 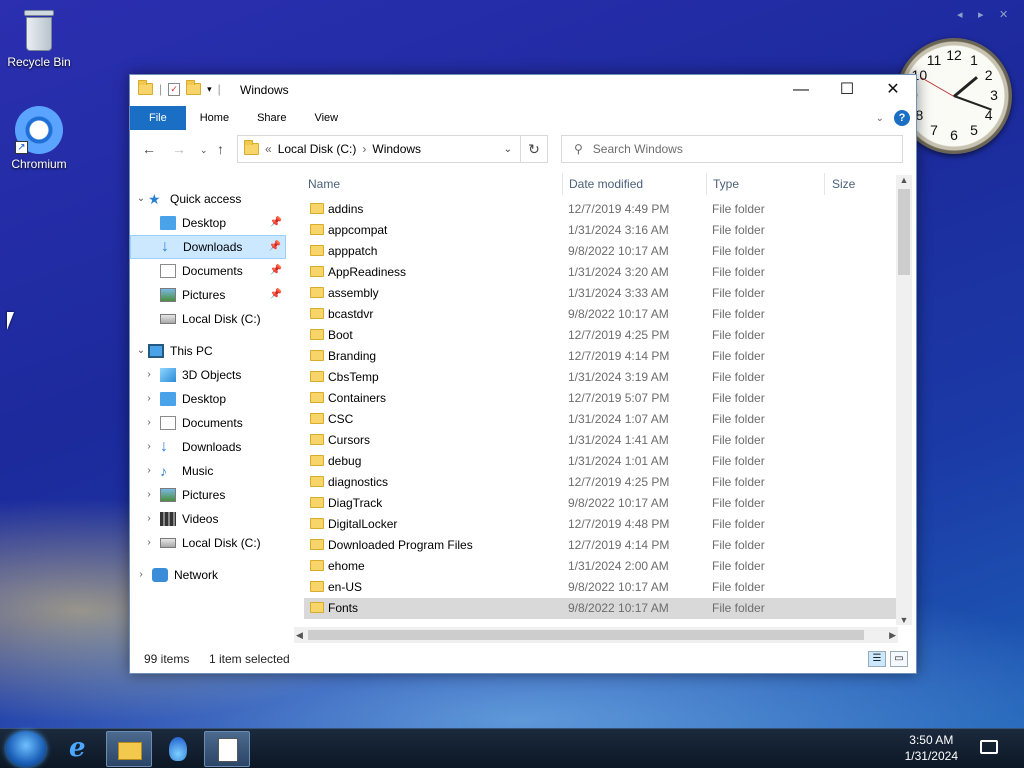 What do you see at coordinates (600, 209) in the screenshot?
I see `table-row: addins 12/7/2019 4:49 PM File folder` at bounding box center [600, 209].